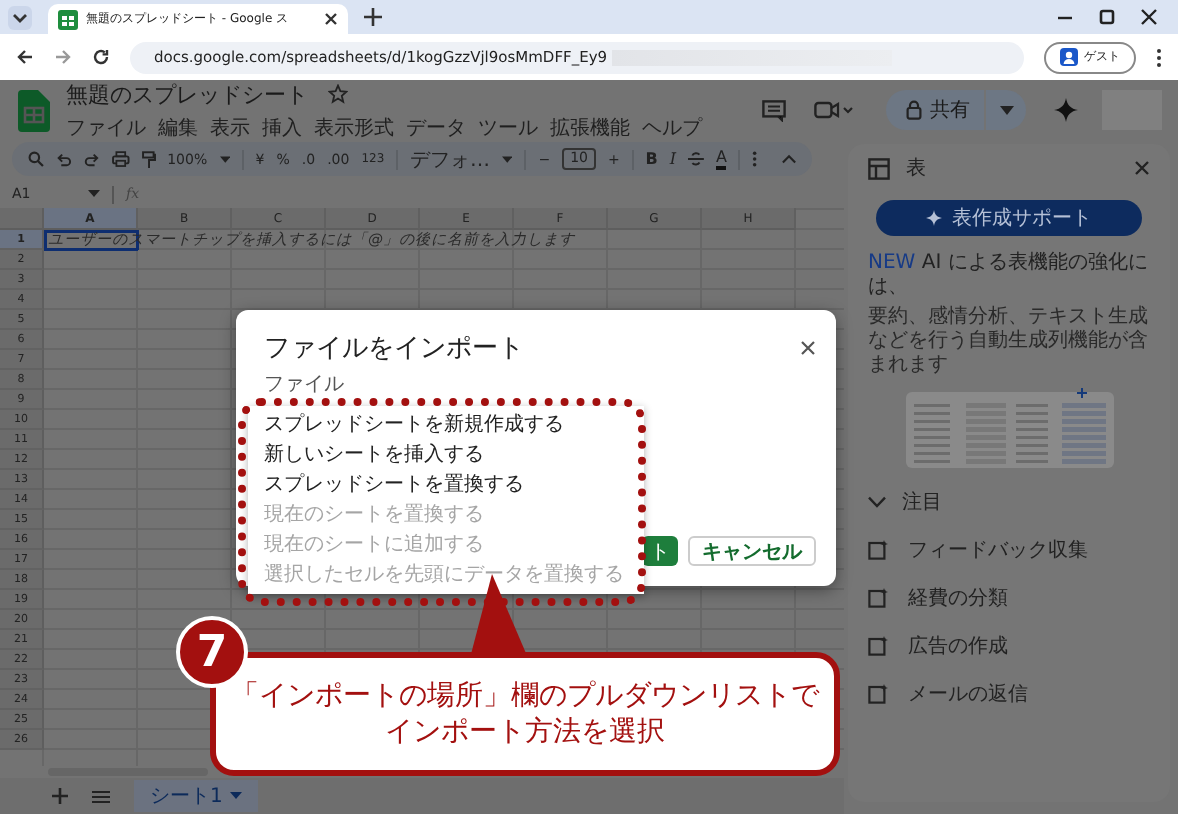 This screenshot has height=814, width=1178. What do you see at coordinates (914, 110) in the screenshot?
I see `lock-icon` at bounding box center [914, 110].